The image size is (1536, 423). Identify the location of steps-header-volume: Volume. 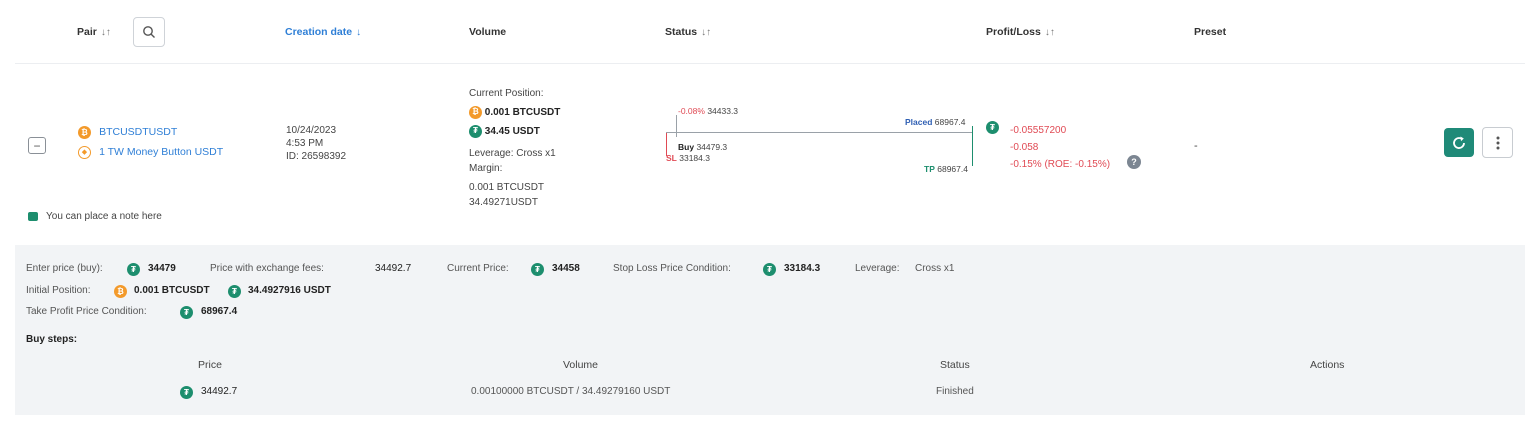
(581, 365).